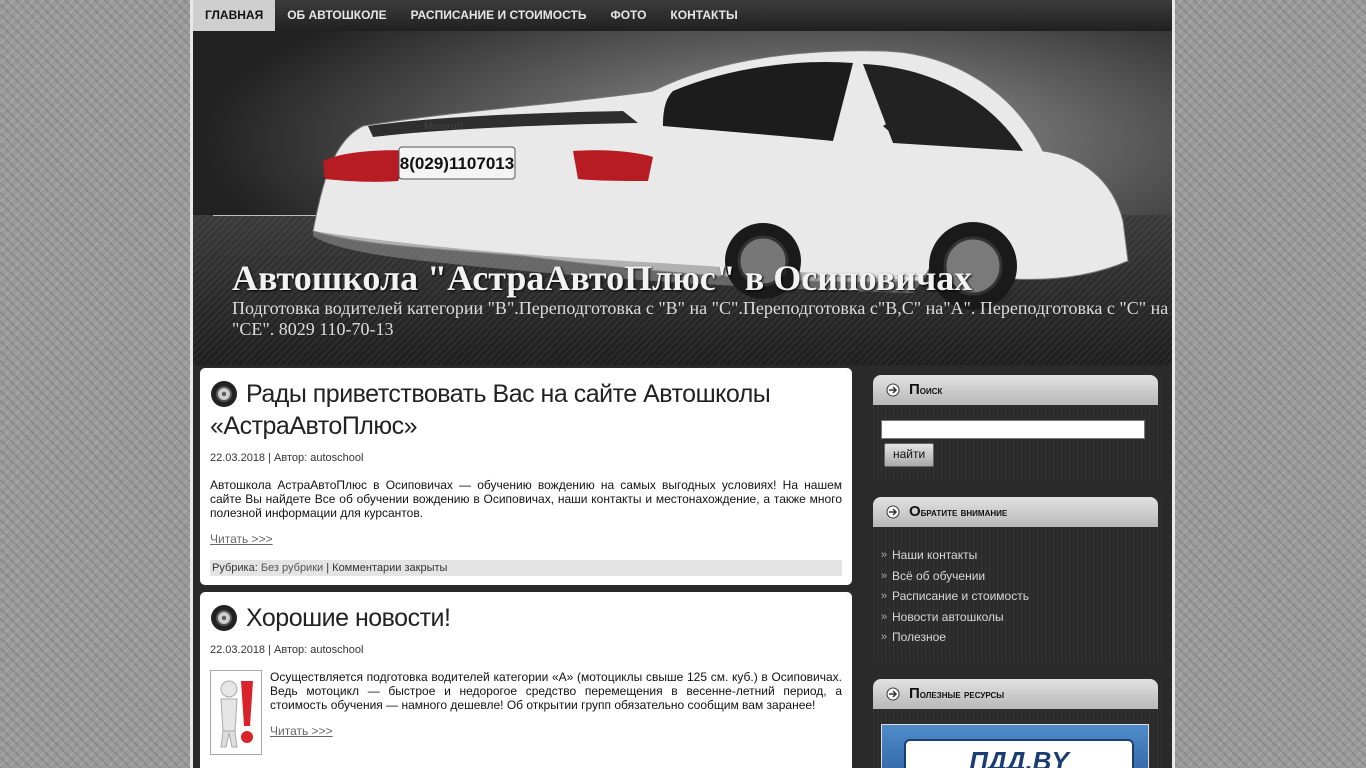 The image size is (1366, 768). Describe the element at coordinates (348, 618) in the screenshot. I see `post-title-text: Хорошие новости!` at that location.